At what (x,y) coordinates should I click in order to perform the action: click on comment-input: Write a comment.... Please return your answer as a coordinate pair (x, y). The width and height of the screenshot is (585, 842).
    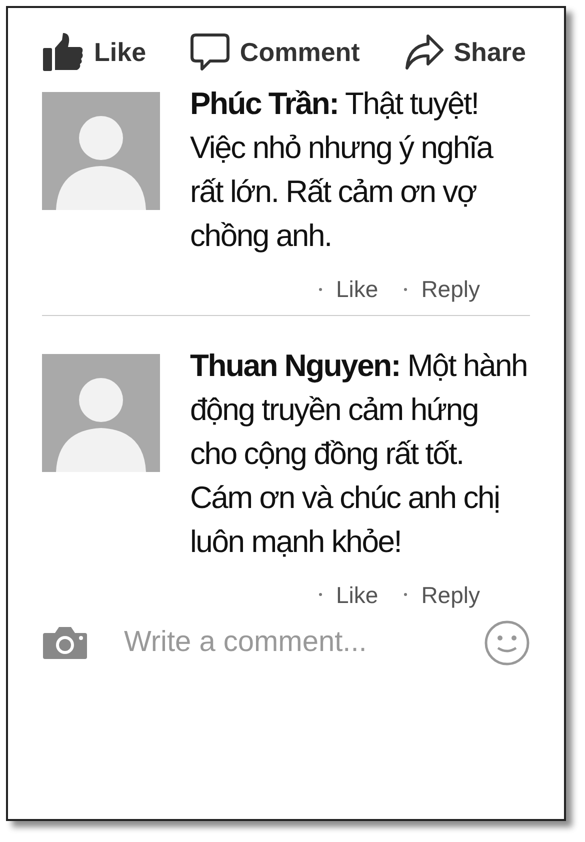
    Looking at the image, I should click on (286, 643).